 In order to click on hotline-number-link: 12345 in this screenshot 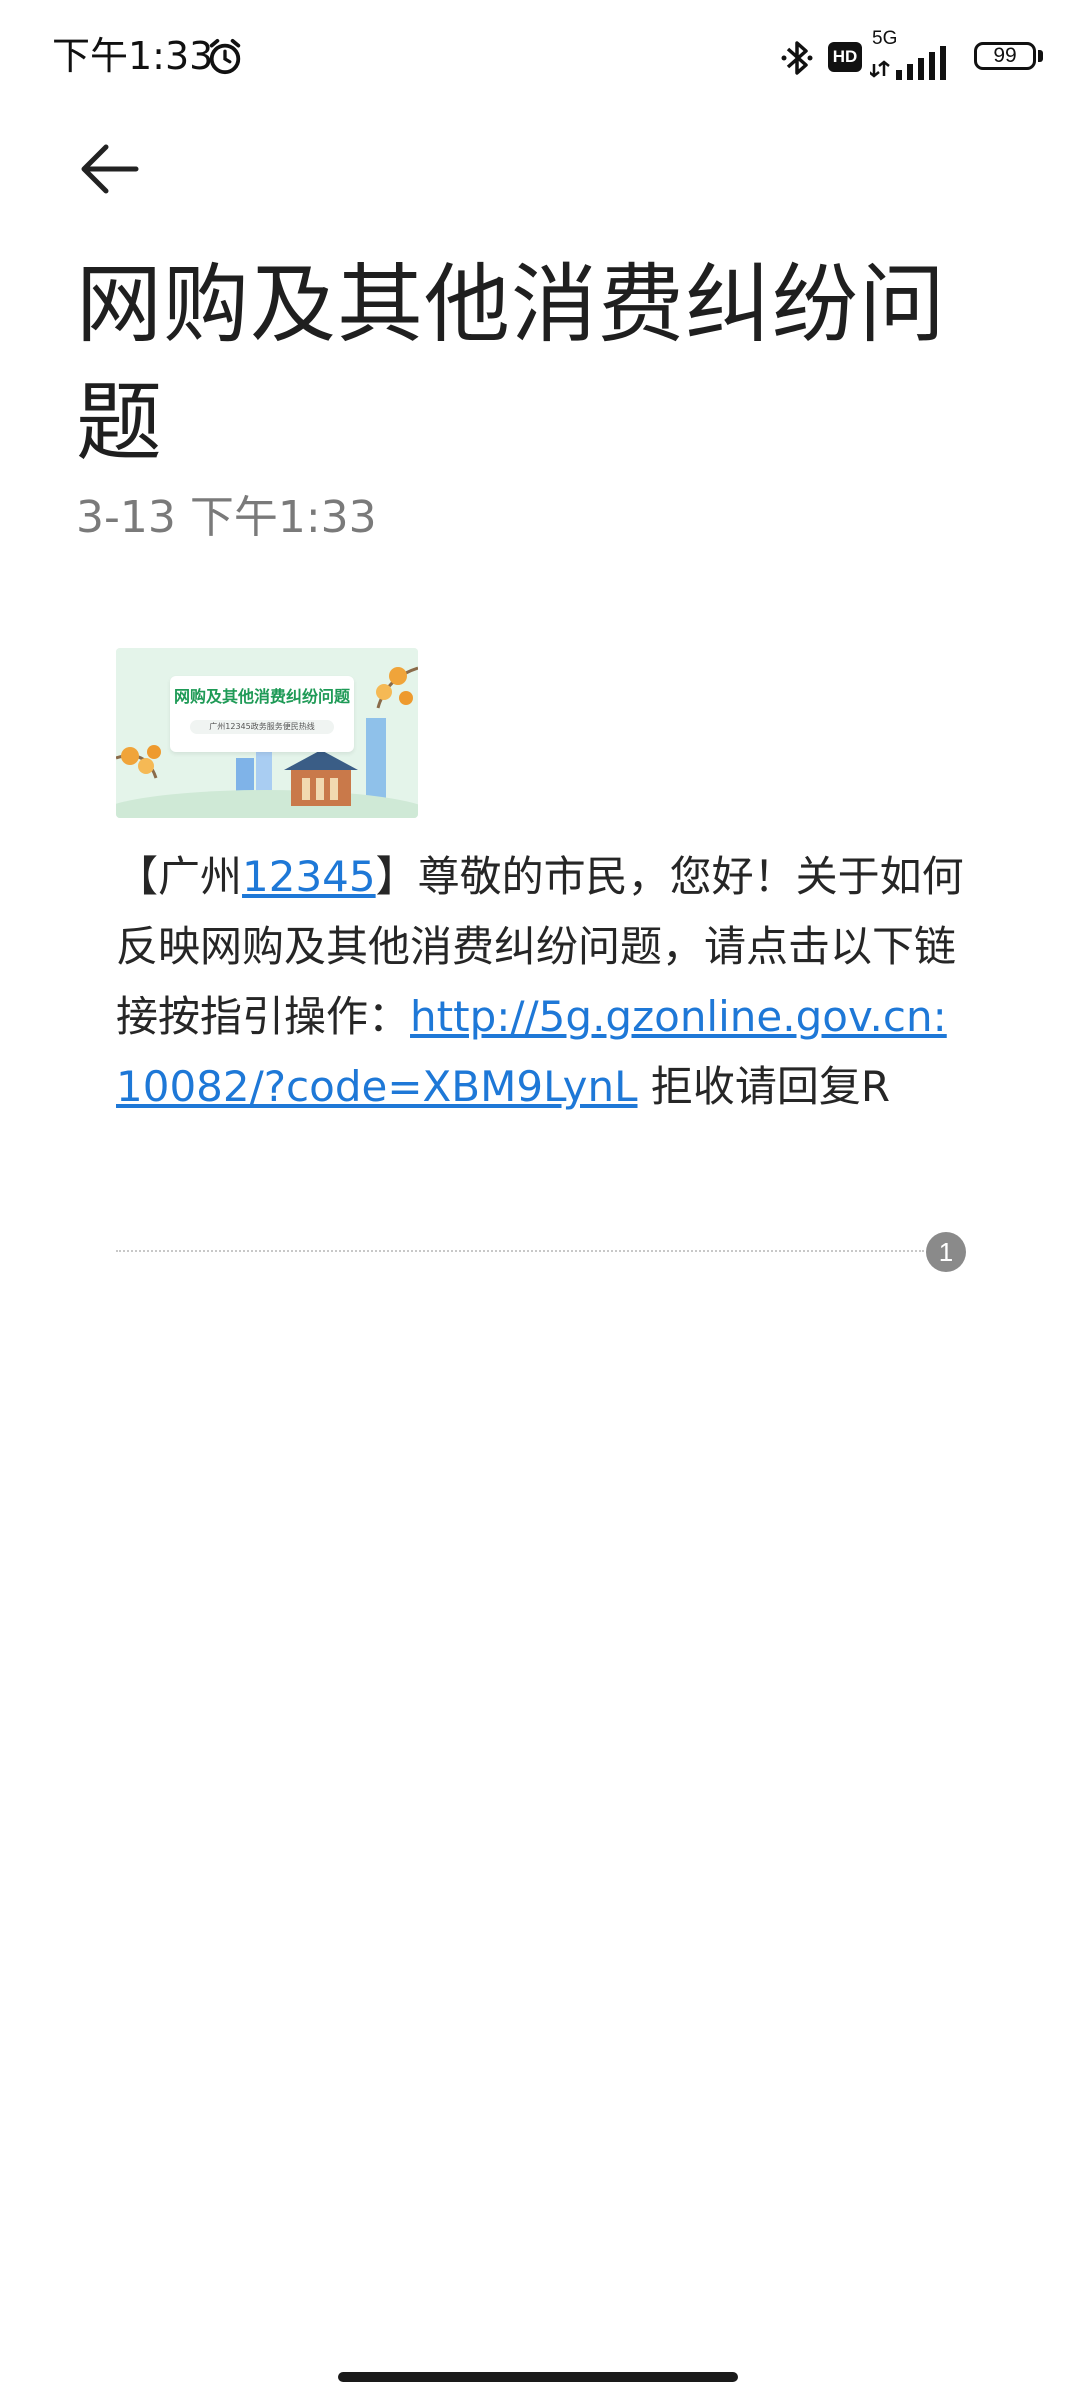, I will do `click(309, 876)`.